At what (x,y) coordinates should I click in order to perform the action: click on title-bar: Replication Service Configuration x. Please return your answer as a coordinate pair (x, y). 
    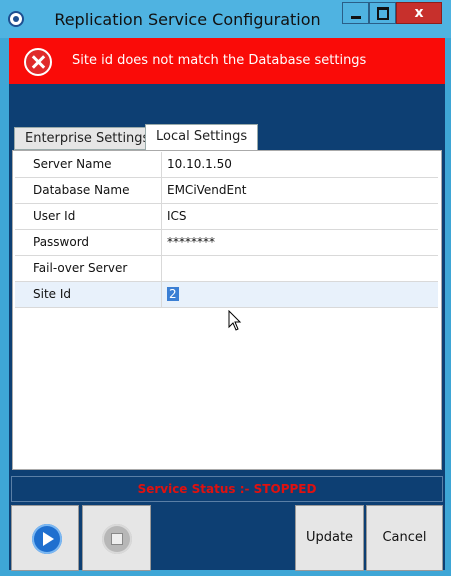
    Looking at the image, I should click on (225, 19).